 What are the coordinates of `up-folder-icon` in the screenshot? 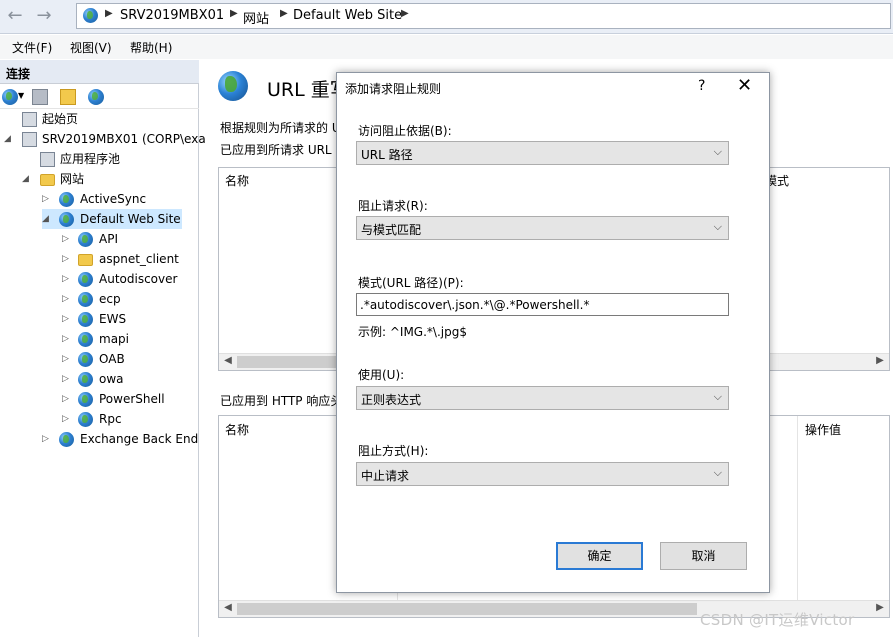 It's located at (68, 97).